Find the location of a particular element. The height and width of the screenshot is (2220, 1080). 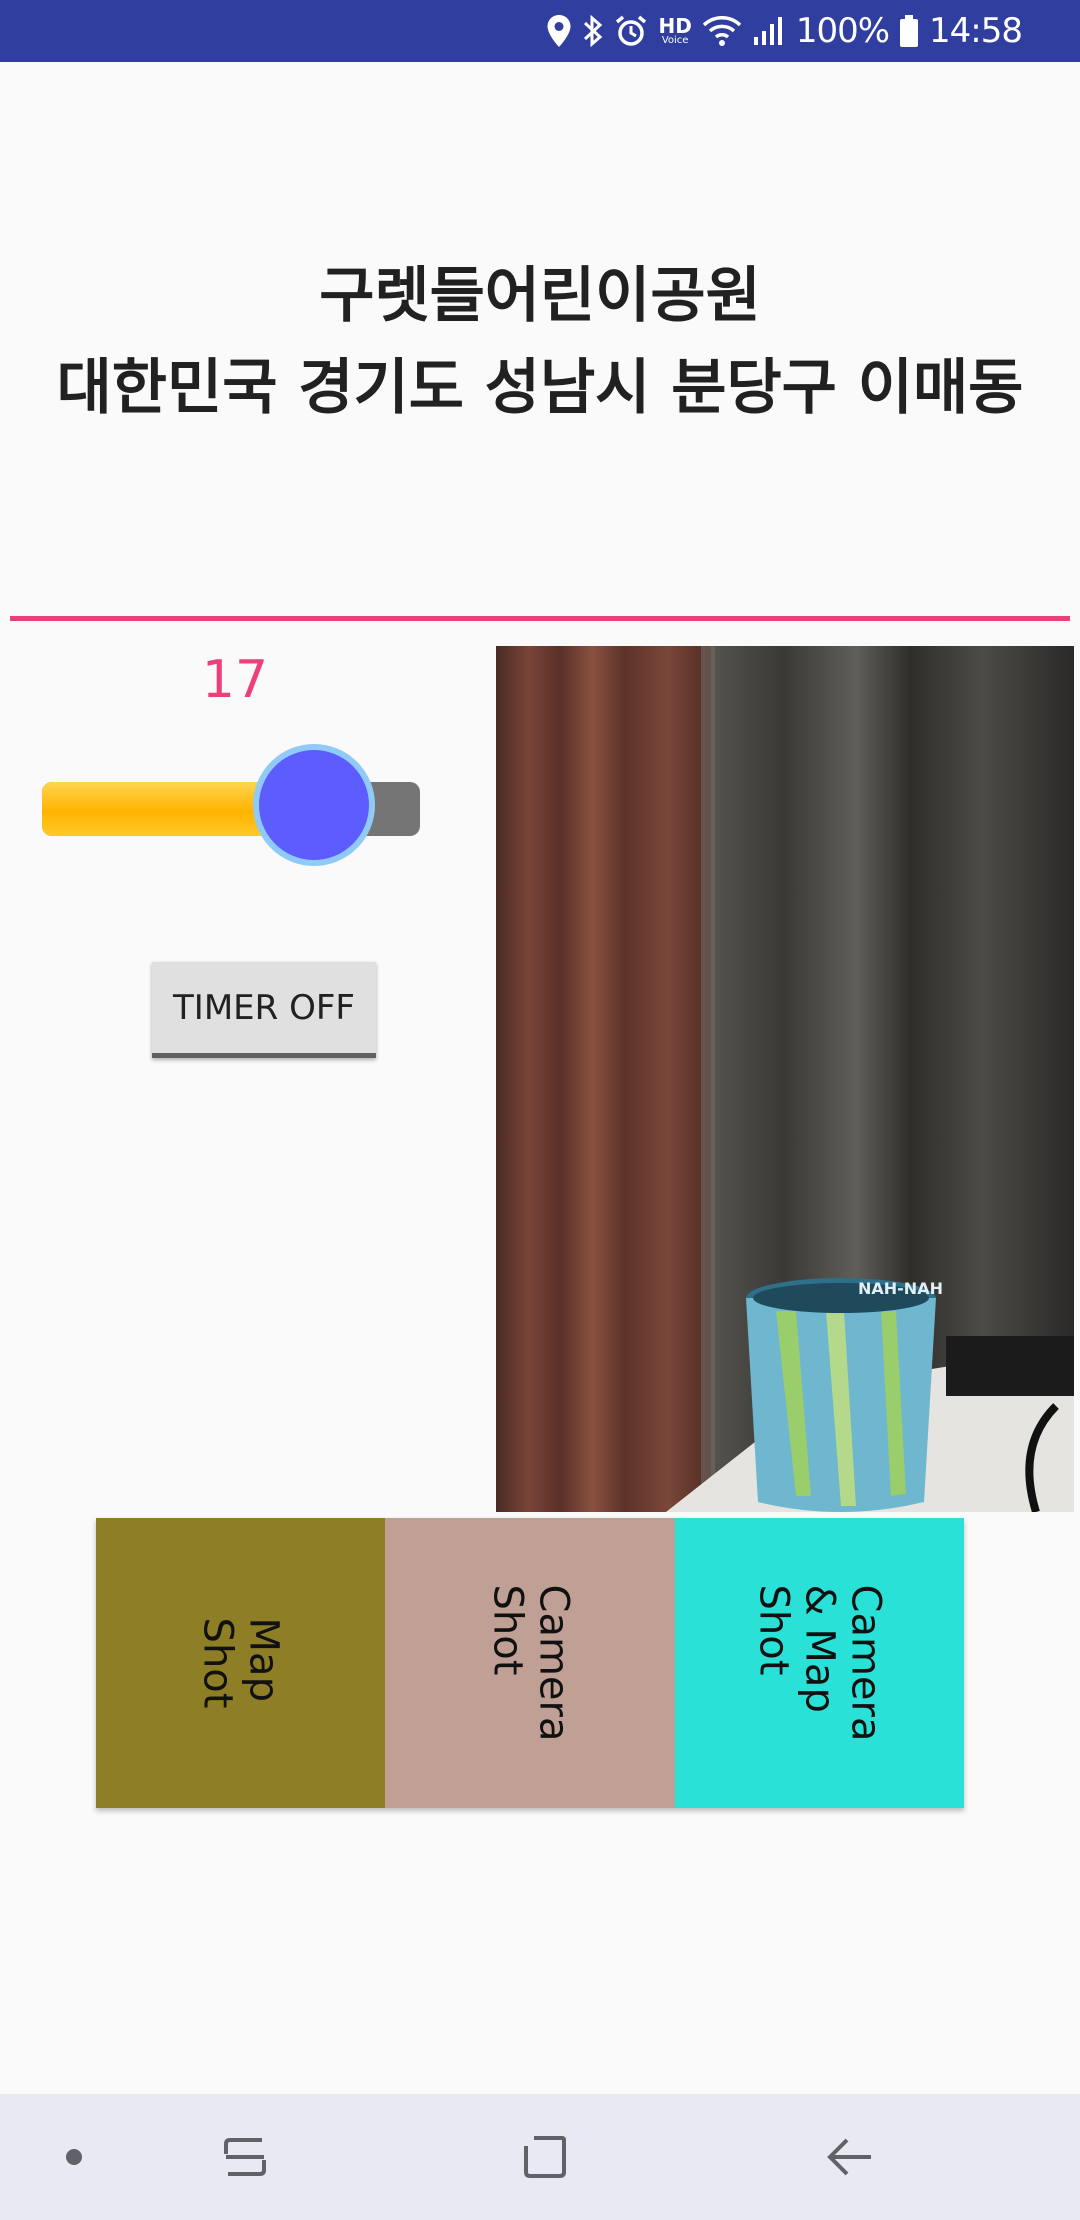

map-shot-label: Map Shot is located at coordinates (240, 1663).